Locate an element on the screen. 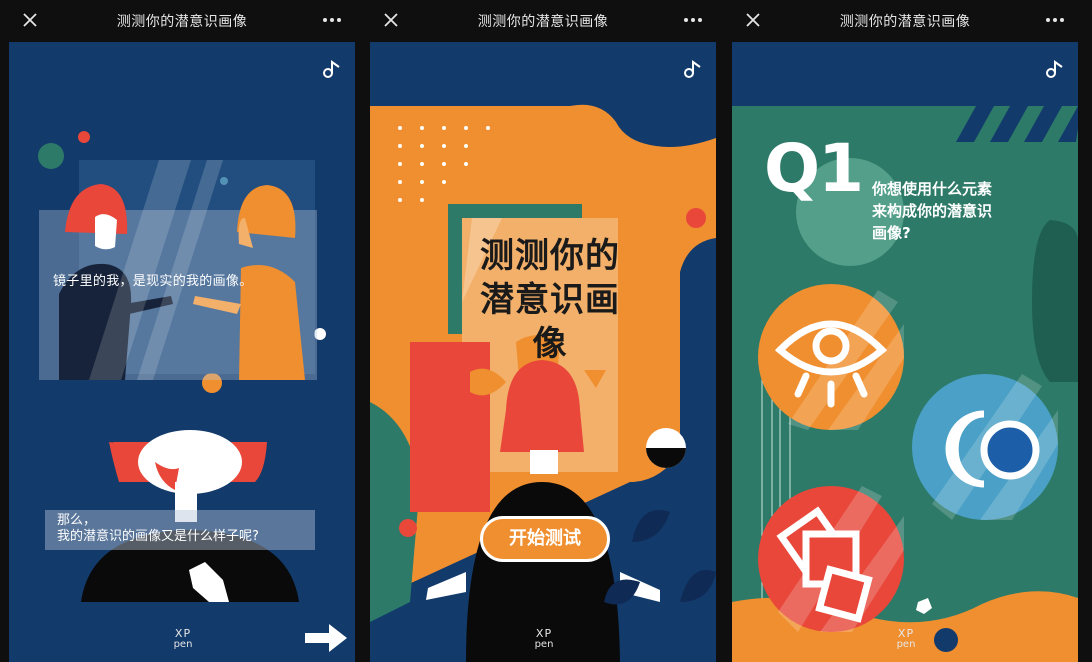 The image size is (1092, 662). question-line1: 你想使用什么元素 is located at coordinates (932, 189).